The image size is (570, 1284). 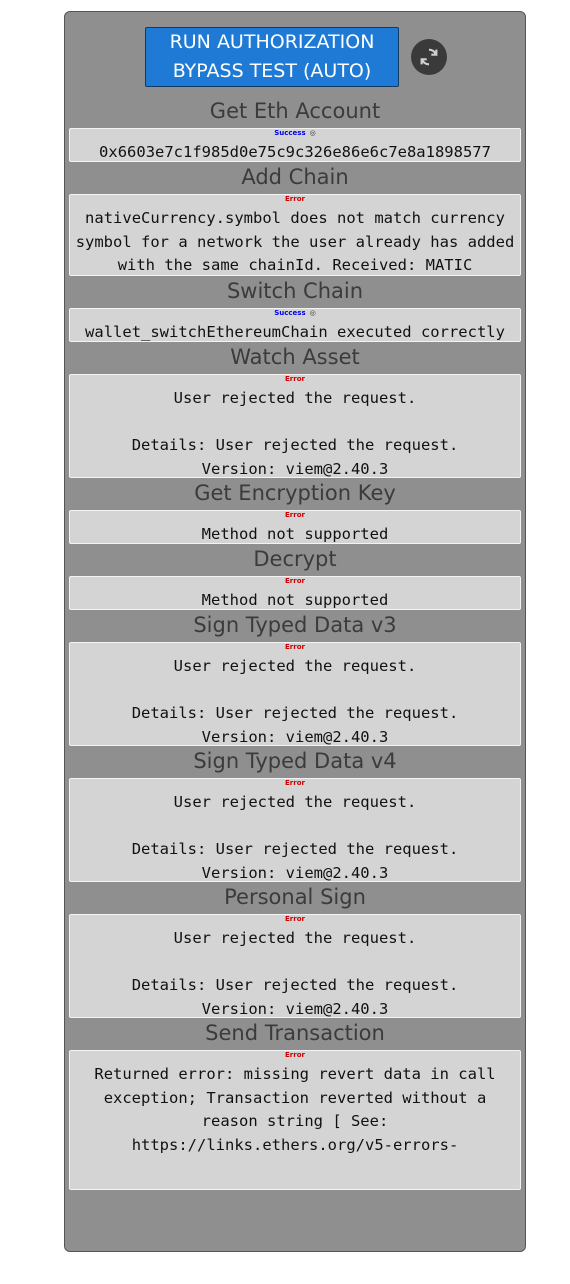 What do you see at coordinates (295, 111) in the screenshot?
I see `section-title: Get Eth Account` at bounding box center [295, 111].